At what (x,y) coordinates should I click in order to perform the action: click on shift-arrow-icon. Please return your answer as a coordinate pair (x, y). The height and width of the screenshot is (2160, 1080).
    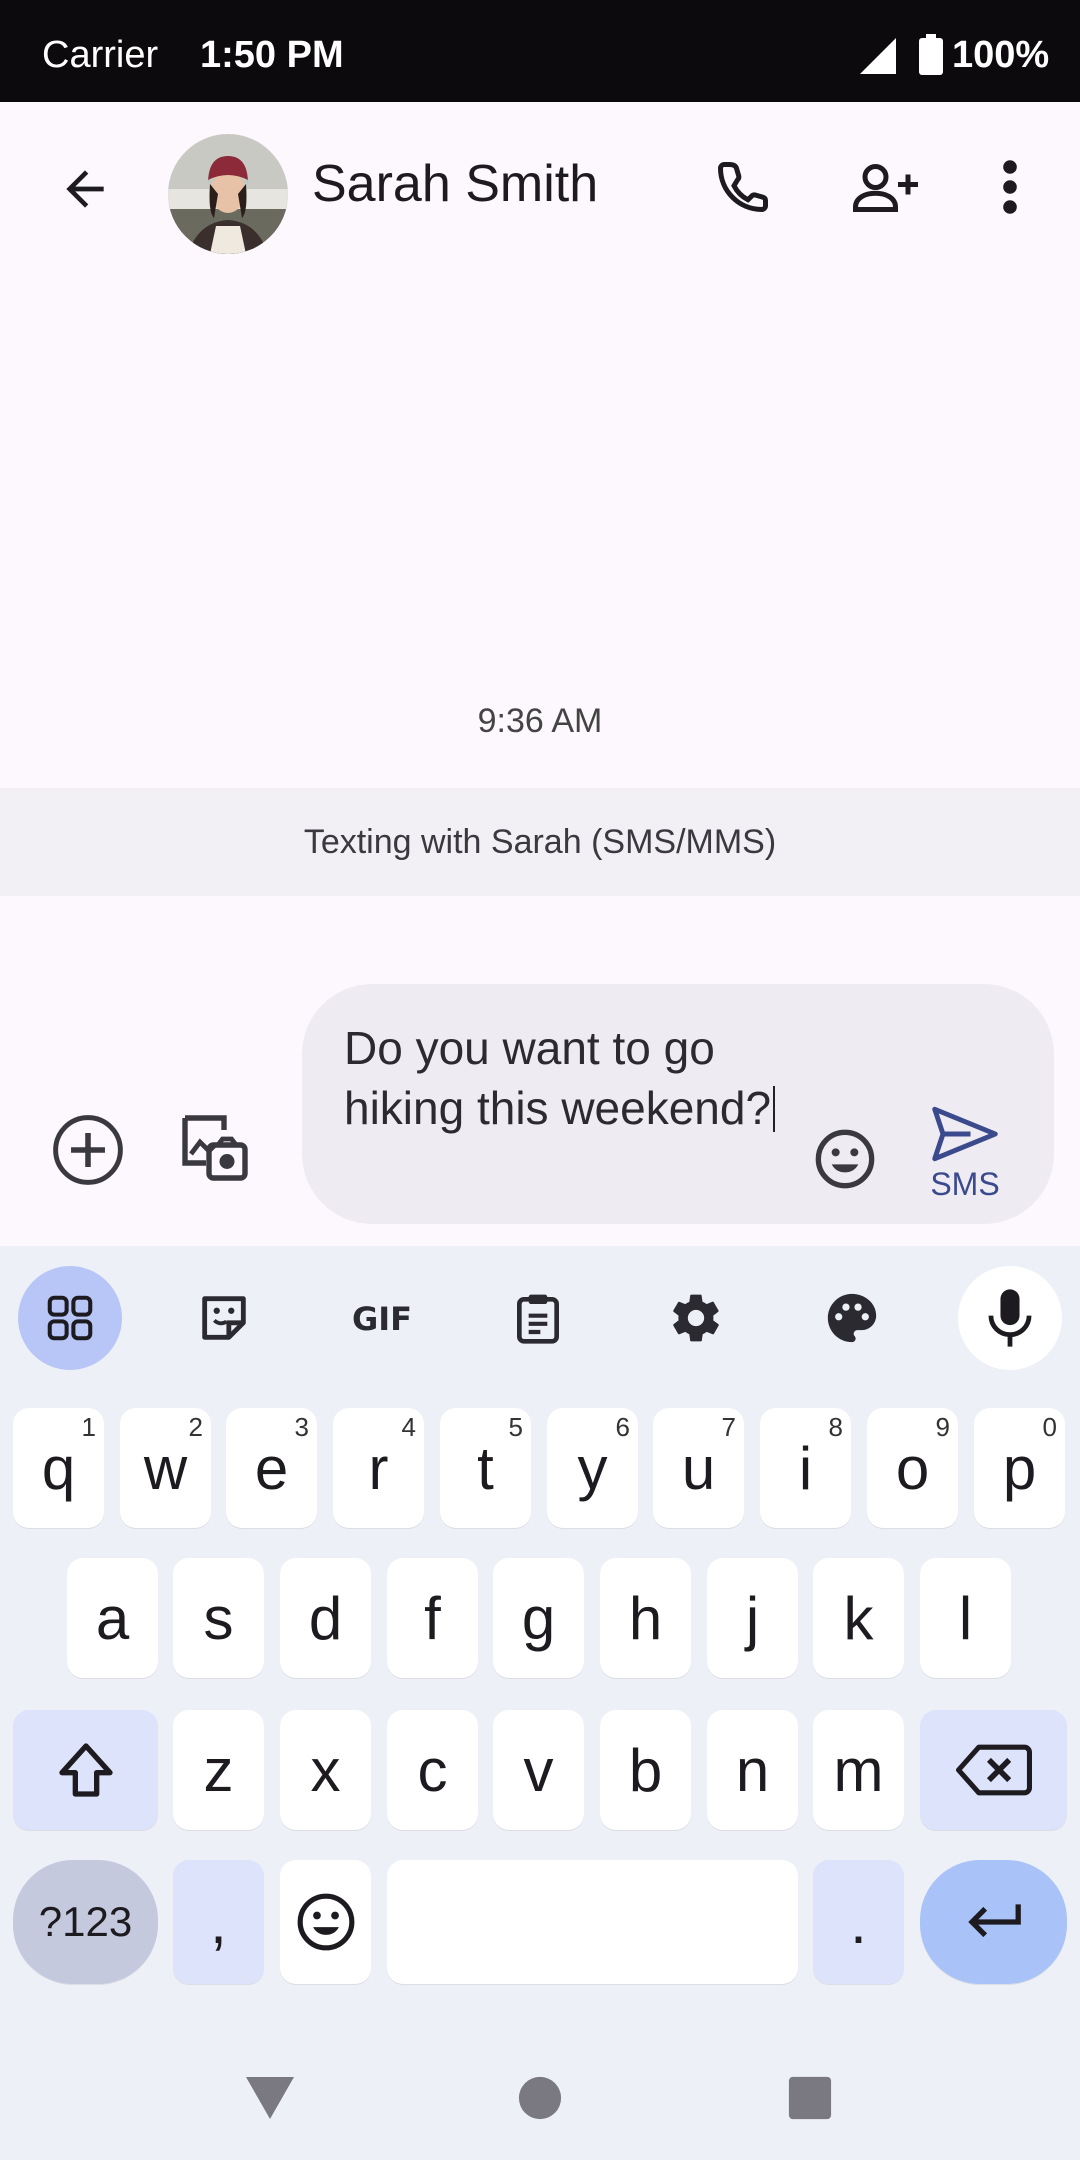
    Looking at the image, I should click on (85, 1770).